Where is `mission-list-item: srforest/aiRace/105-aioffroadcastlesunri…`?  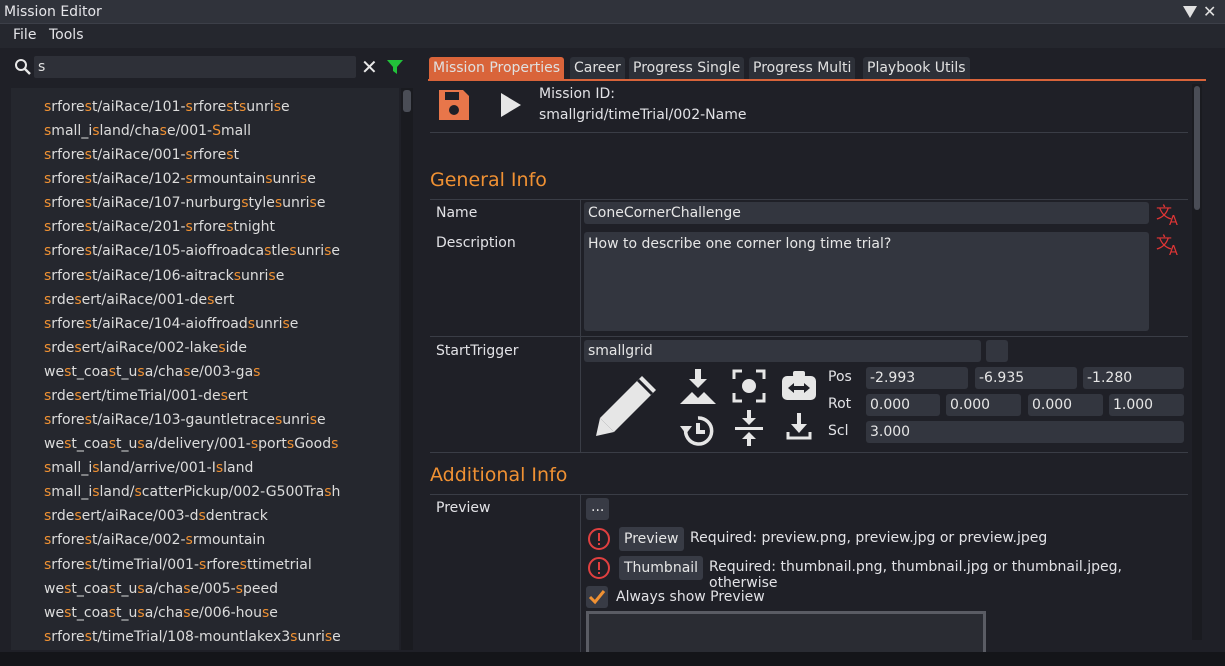 mission-list-item: srforest/aiRace/105-aioffroadcastlesunri… is located at coordinates (192, 251).